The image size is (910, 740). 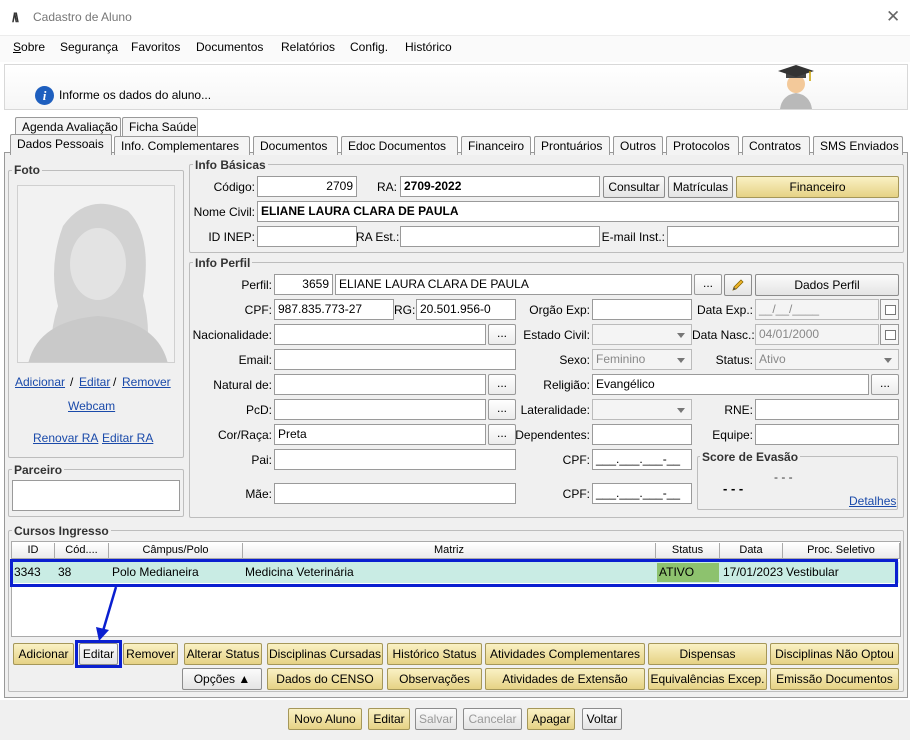 I want to click on cpf-field: 987.835.773-27, so click(x=334, y=309).